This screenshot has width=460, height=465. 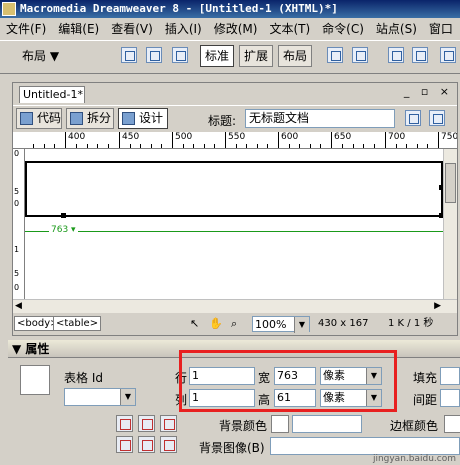 What do you see at coordinates (280, 424) in the screenshot?
I see `bg-color-swatch` at bounding box center [280, 424].